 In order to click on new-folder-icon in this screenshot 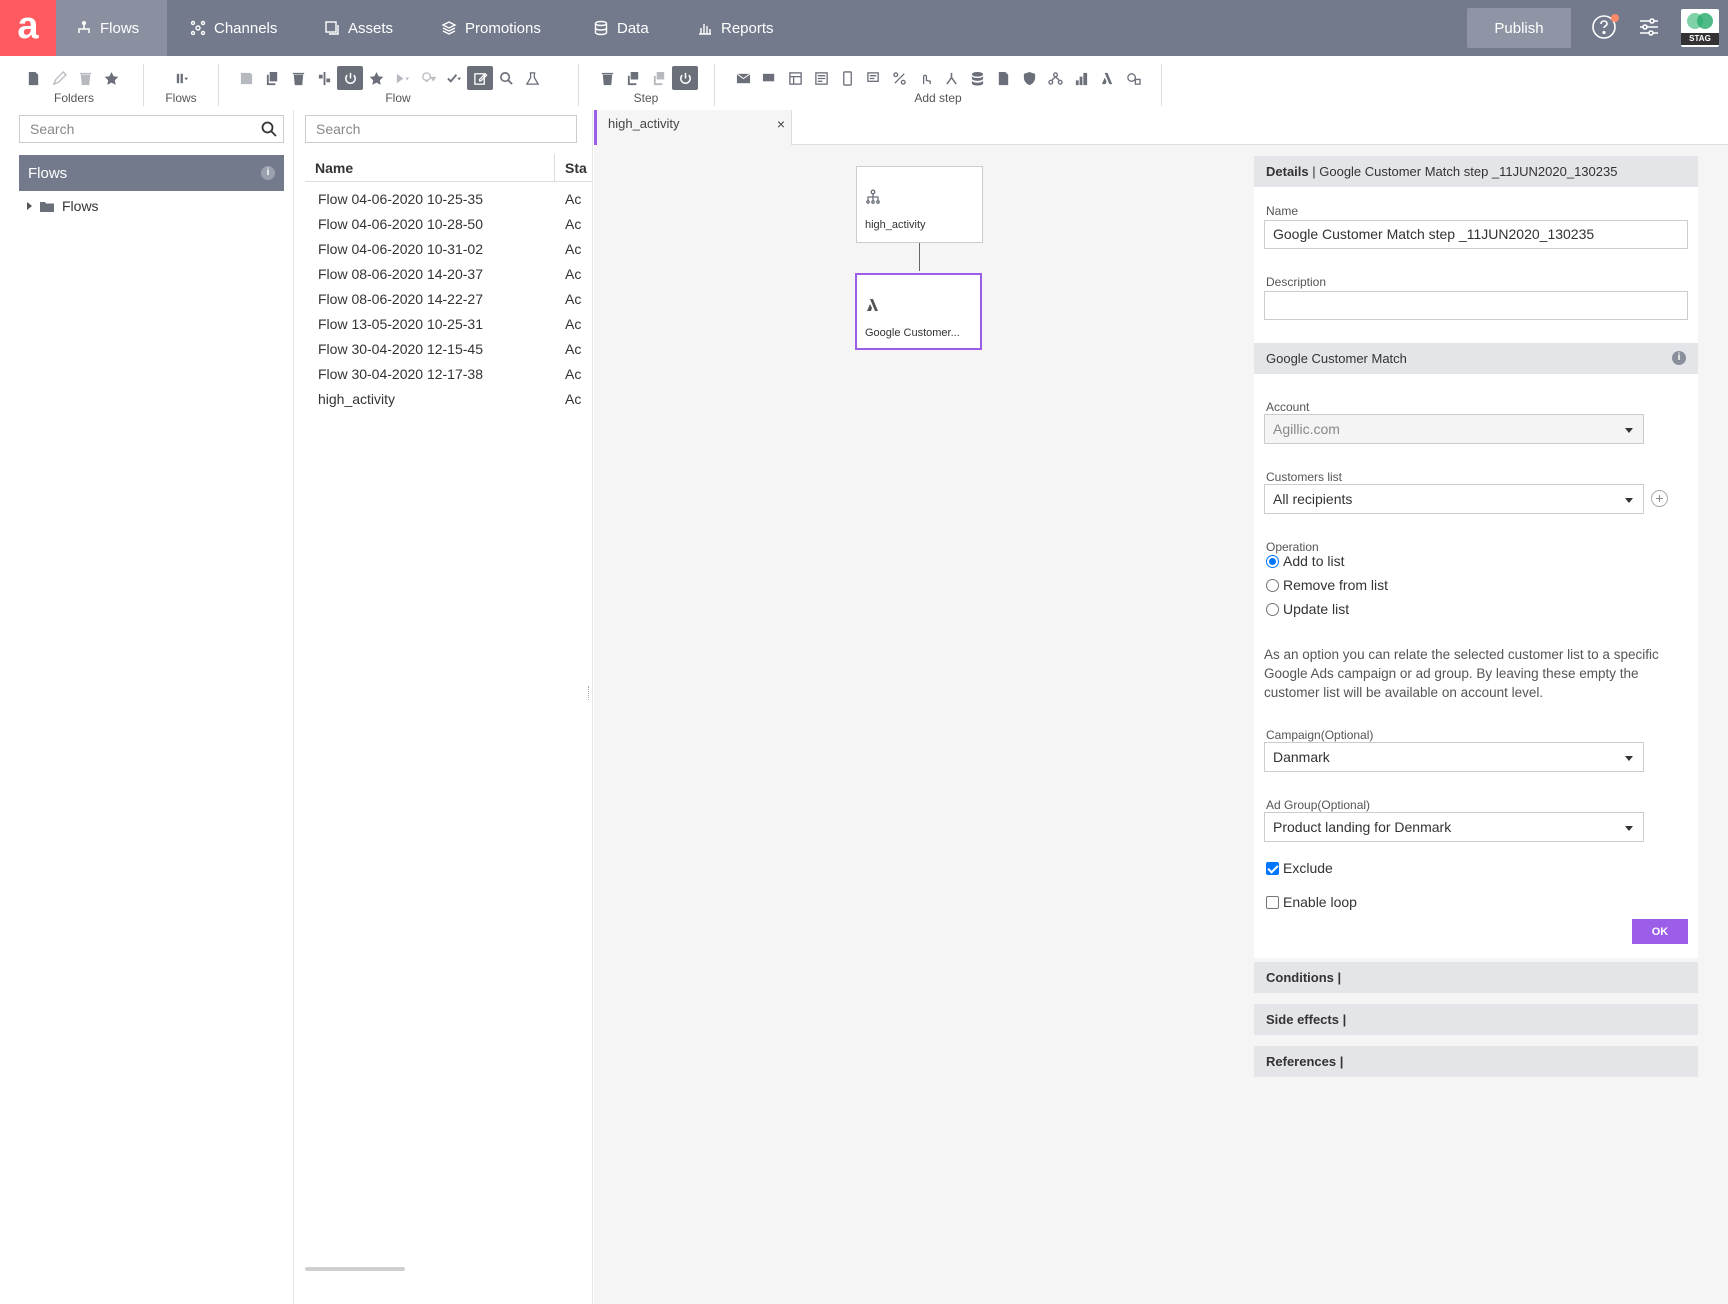, I will do `click(33, 78)`.